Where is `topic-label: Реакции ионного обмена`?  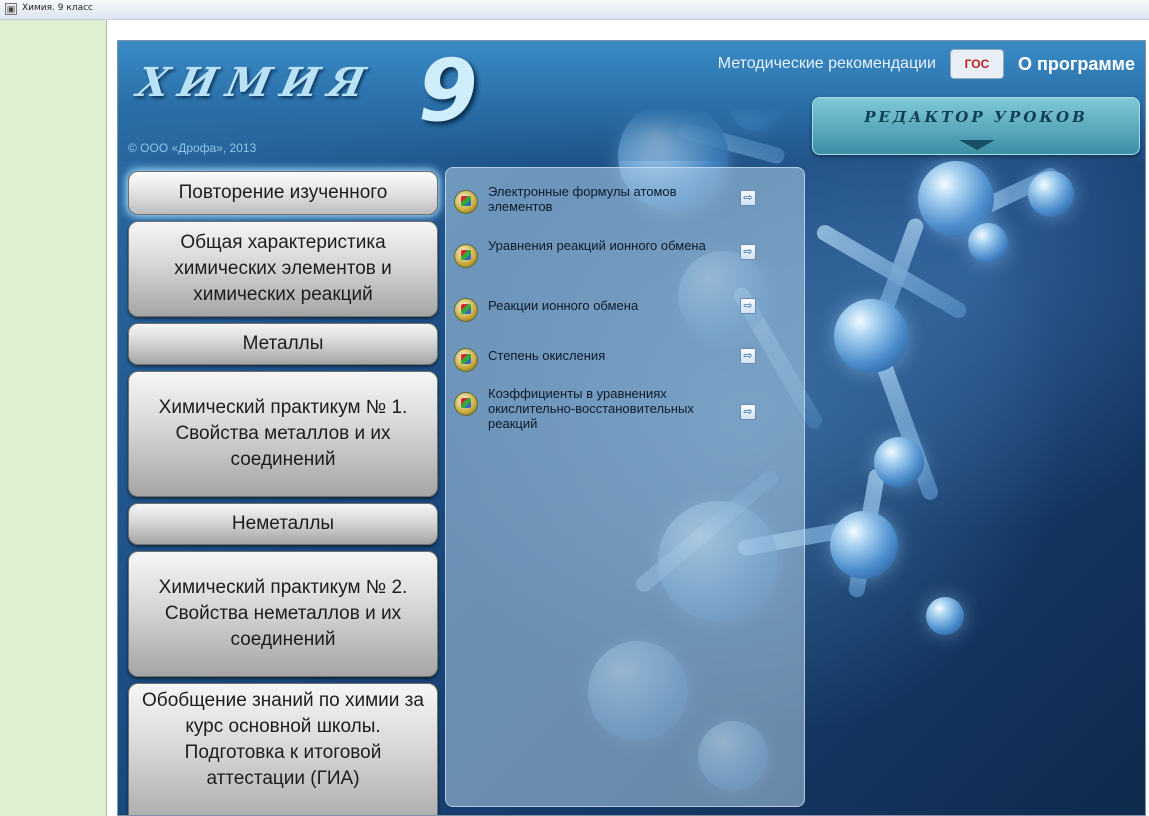 topic-label: Реакции ионного обмена is located at coordinates (563, 305).